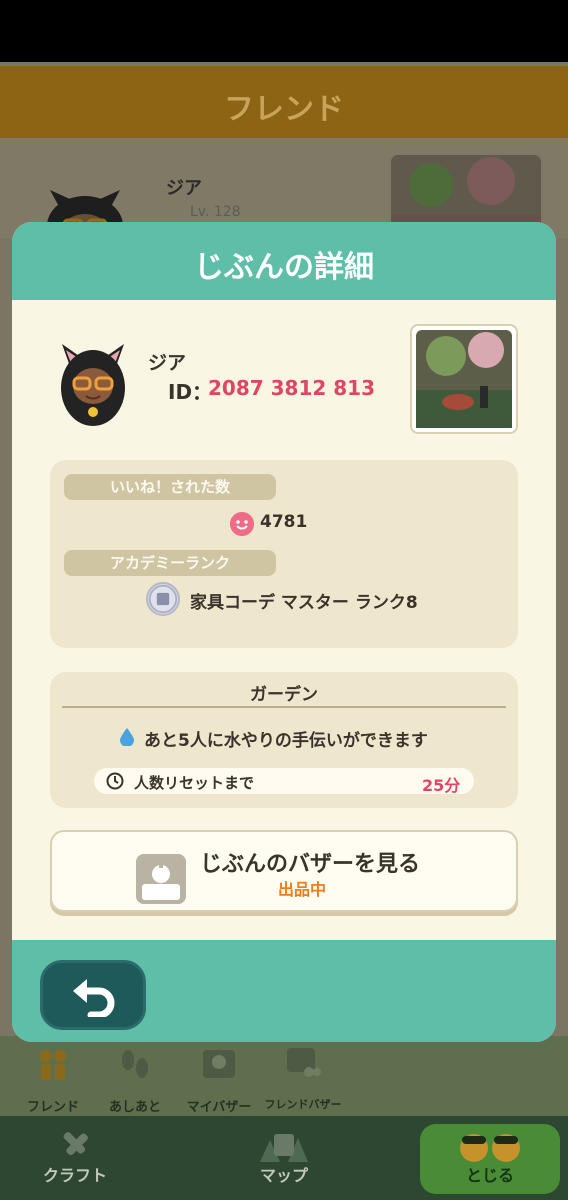 The height and width of the screenshot is (1200, 568). What do you see at coordinates (284, 695) in the screenshot?
I see `garden-title: ガーデン` at bounding box center [284, 695].